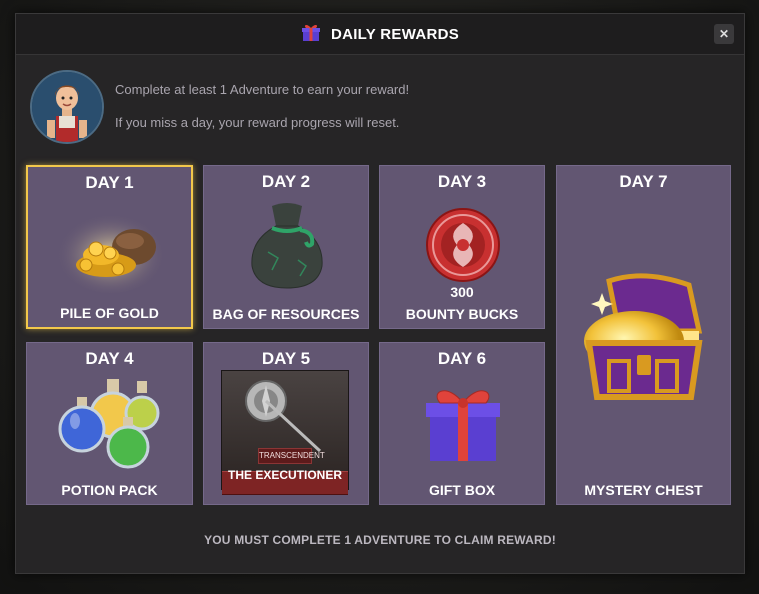 This screenshot has width=759, height=594. Describe the element at coordinates (109, 490) in the screenshot. I see `reward-name: POTION PACK` at that location.